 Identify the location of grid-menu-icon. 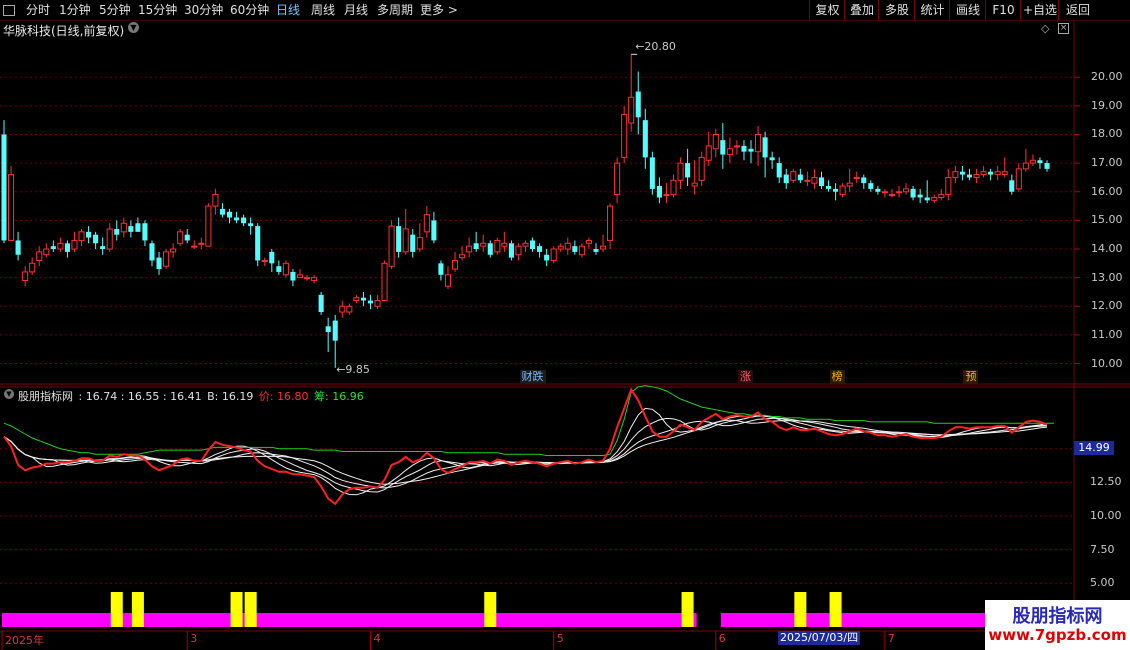
(9, 10).